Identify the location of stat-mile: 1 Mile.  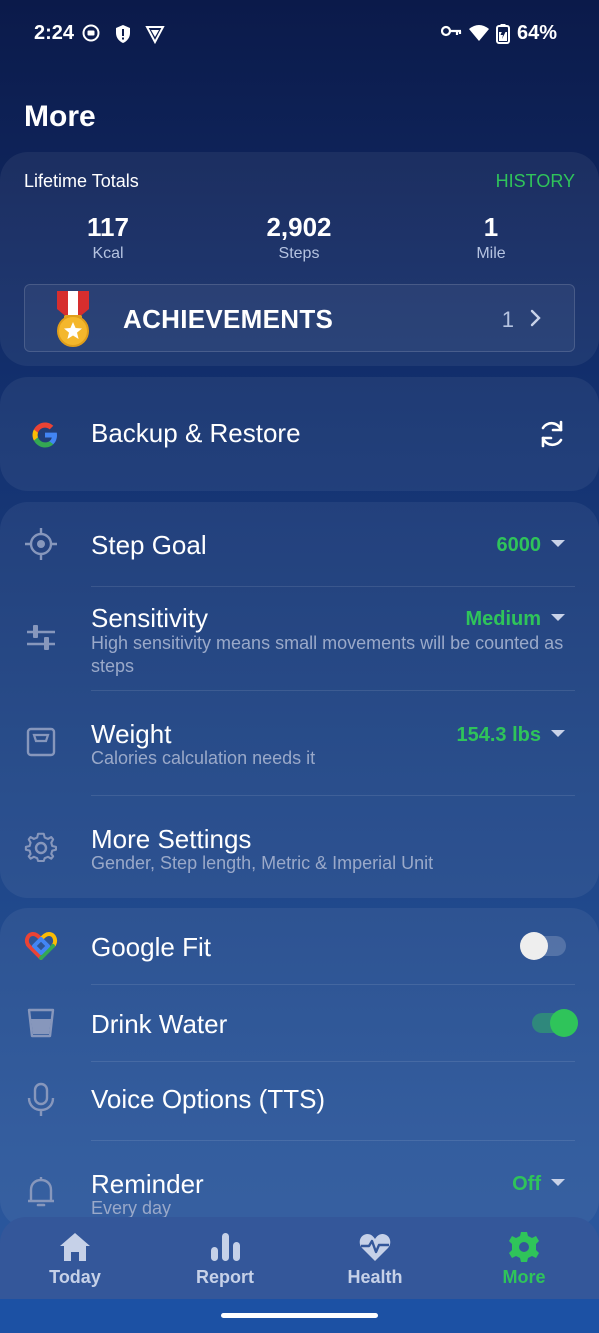
(491, 237).